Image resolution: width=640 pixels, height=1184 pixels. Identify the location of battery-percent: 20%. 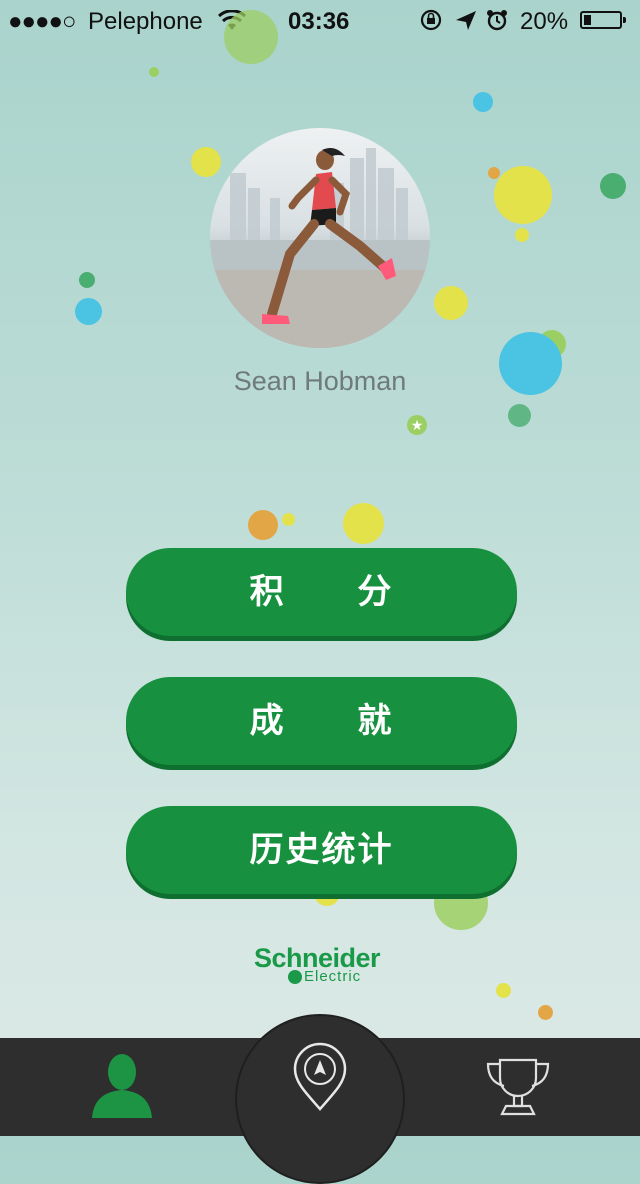
(544, 21).